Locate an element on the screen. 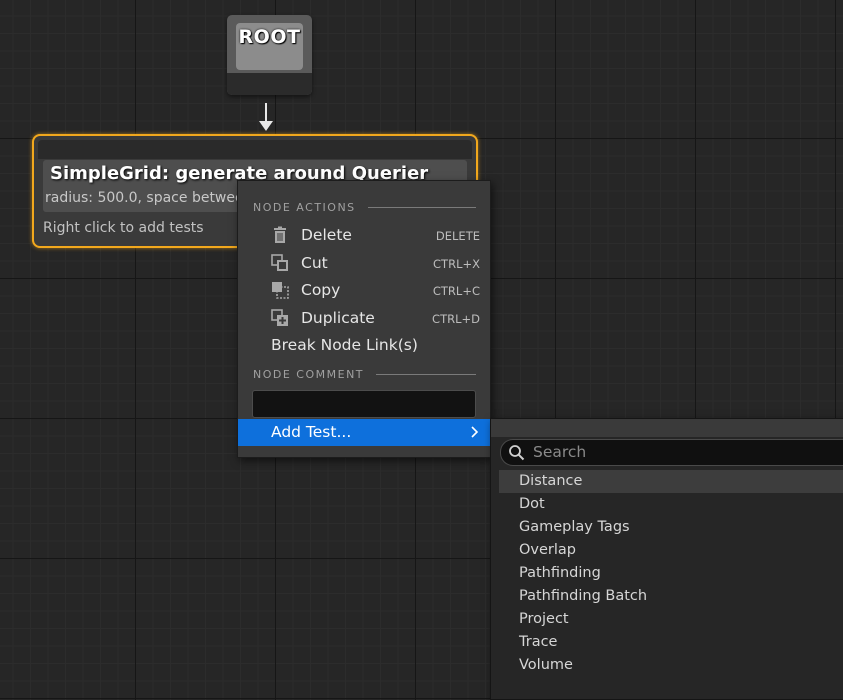 This screenshot has width=843, height=700. generator-node-hint: Right click to add tests is located at coordinates (123, 228).